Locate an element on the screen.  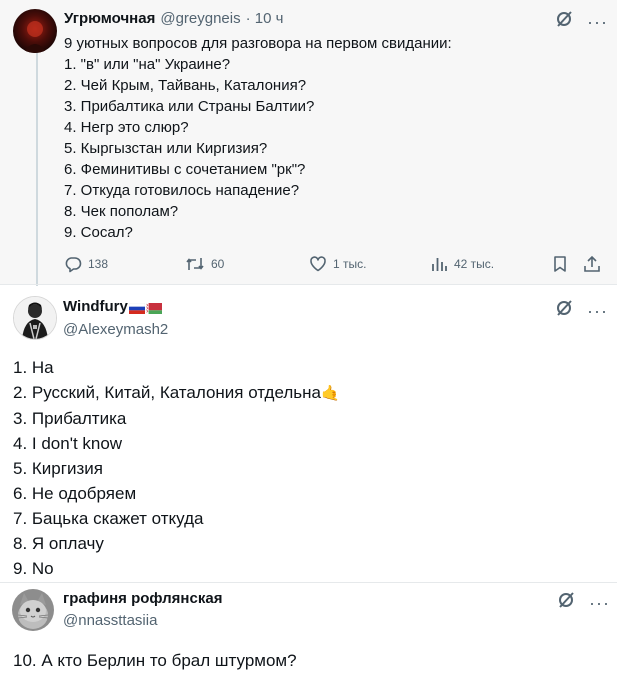
tweet-line: 6. Феминитивы с сочетанием "рк"? is located at coordinates (185, 169).